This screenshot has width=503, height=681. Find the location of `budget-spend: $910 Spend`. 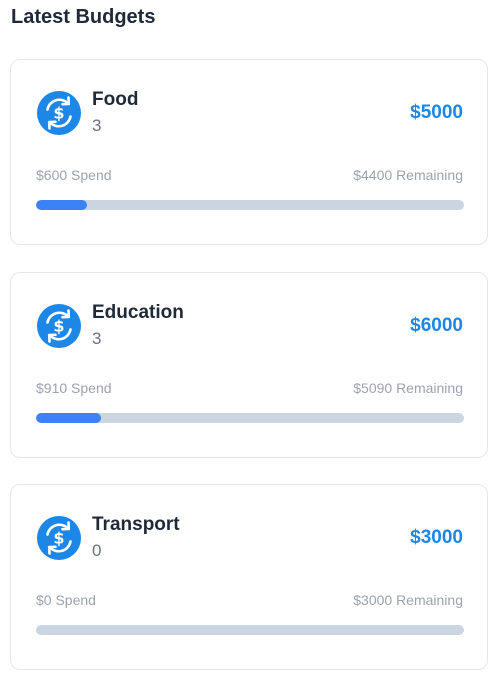

budget-spend: $910 Spend is located at coordinates (74, 388).